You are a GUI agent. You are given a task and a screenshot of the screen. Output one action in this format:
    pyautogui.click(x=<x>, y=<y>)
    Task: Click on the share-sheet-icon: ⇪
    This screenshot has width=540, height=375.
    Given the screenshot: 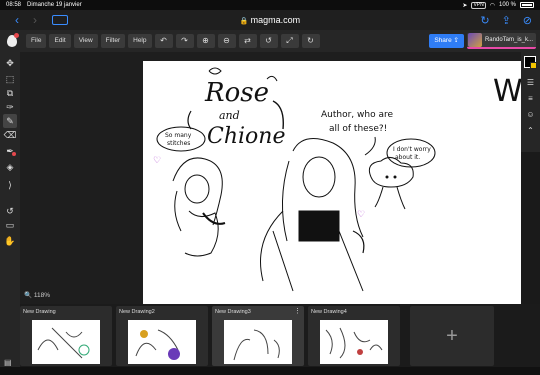 What is the action you would take?
    pyautogui.click(x=506, y=20)
    